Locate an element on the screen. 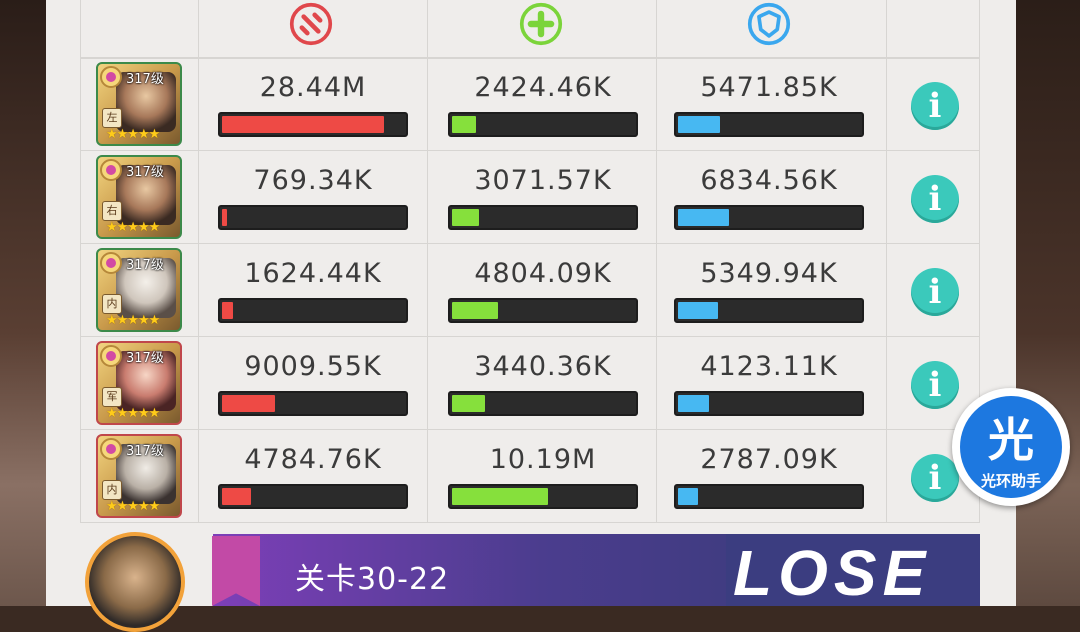 This screenshot has height=632, width=1080. hero-position-tag: 右 is located at coordinates (112, 211).